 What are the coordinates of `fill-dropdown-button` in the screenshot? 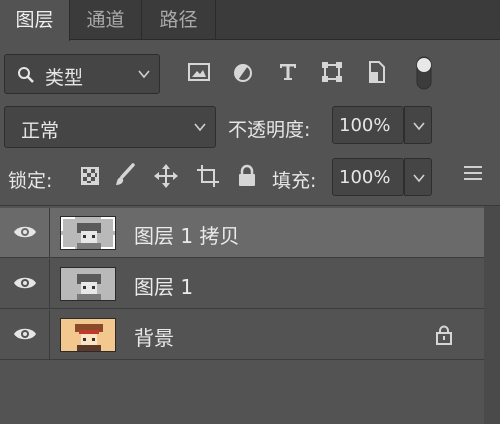 It's located at (418, 177).